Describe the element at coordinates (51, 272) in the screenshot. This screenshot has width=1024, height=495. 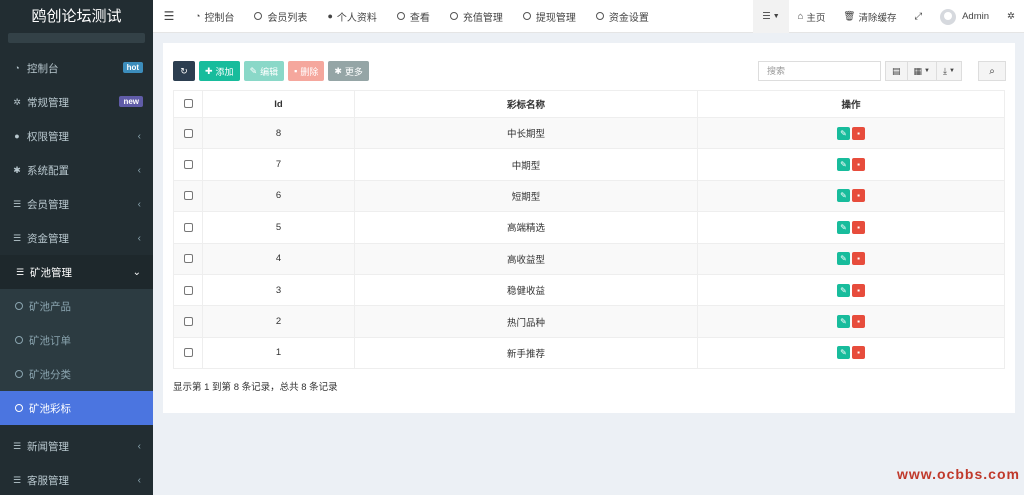
I see `sidebar-item-label: 矿池管理` at that location.